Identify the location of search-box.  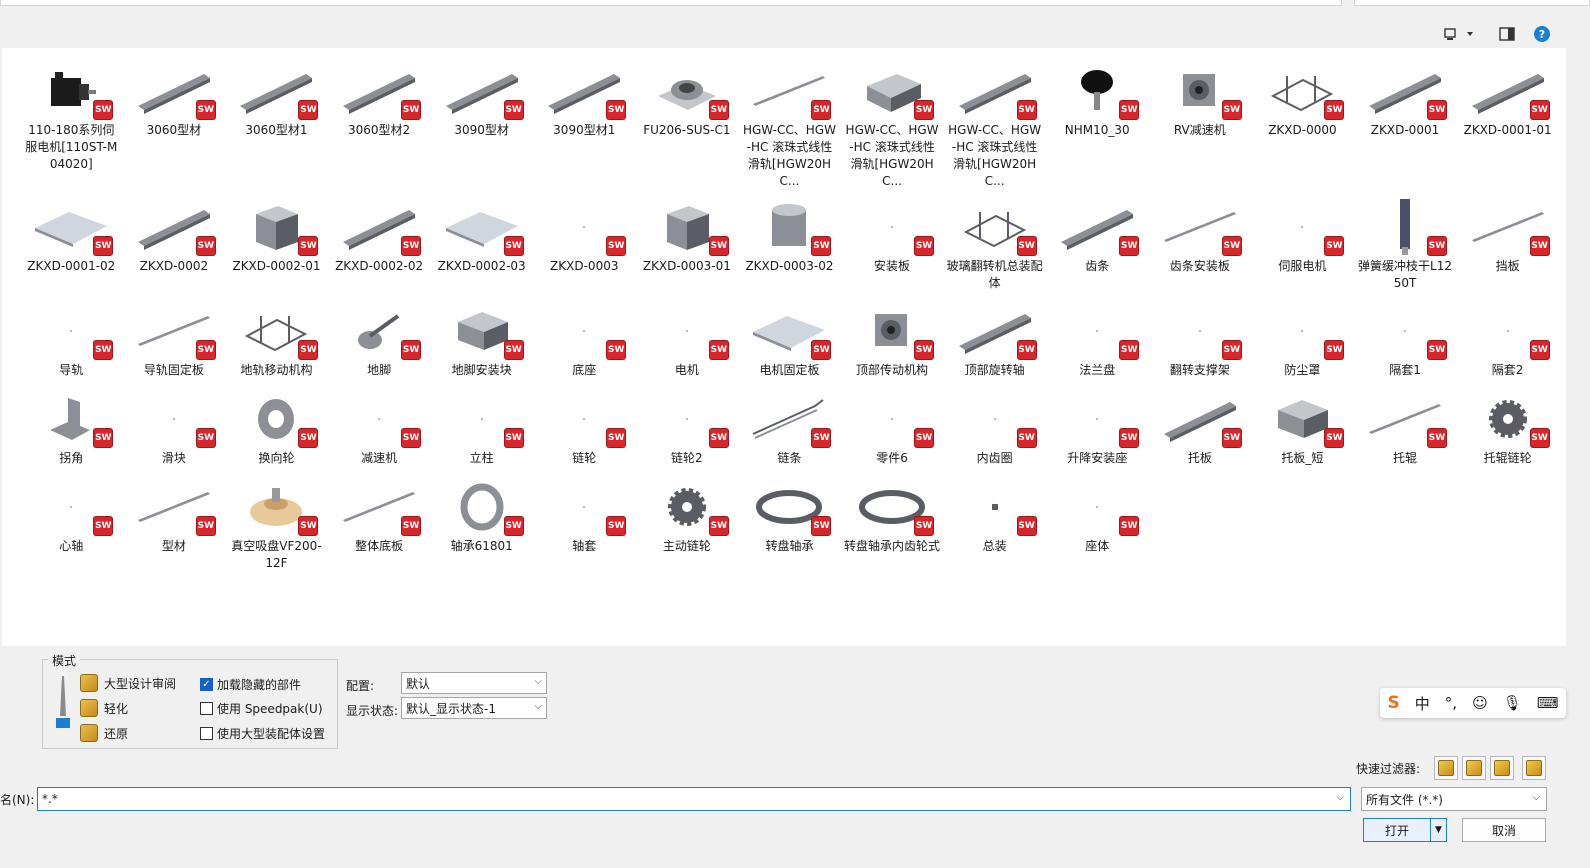
(1472, 3).